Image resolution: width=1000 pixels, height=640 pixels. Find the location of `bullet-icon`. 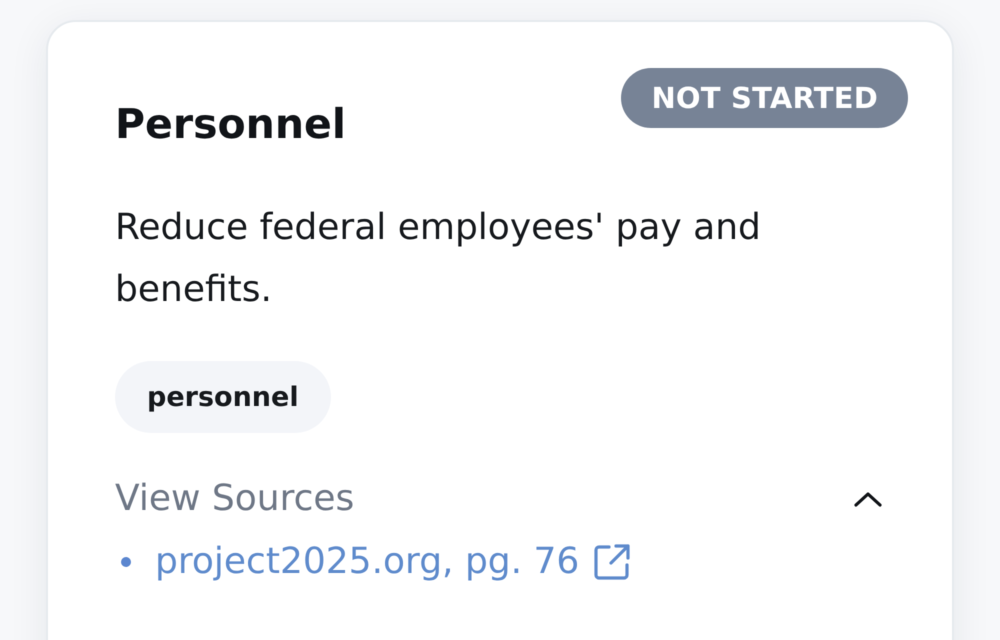

bullet-icon is located at coordinates (126, 561).